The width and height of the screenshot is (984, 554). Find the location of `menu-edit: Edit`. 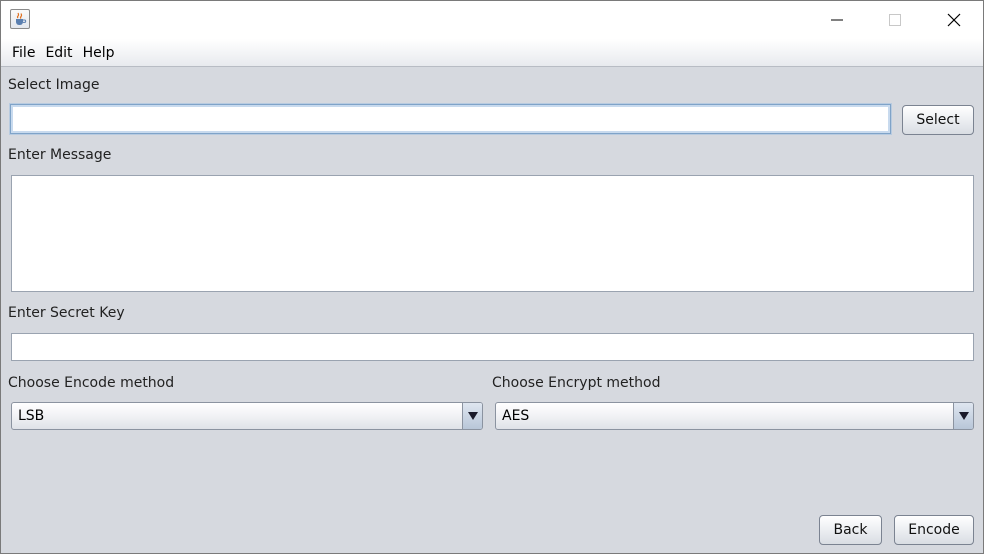

menu-edit: Edit is located at coordinates (58, 53).